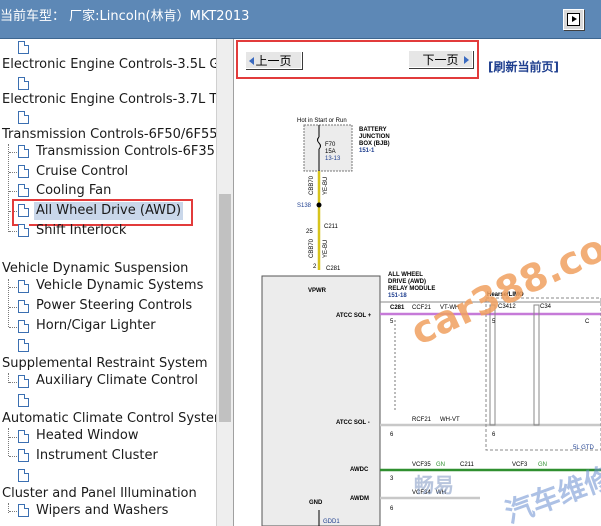  I want to click on title-bar: 当前车型： 厂家:Lincoln(林肯）MKT2013, so click(300, 19).